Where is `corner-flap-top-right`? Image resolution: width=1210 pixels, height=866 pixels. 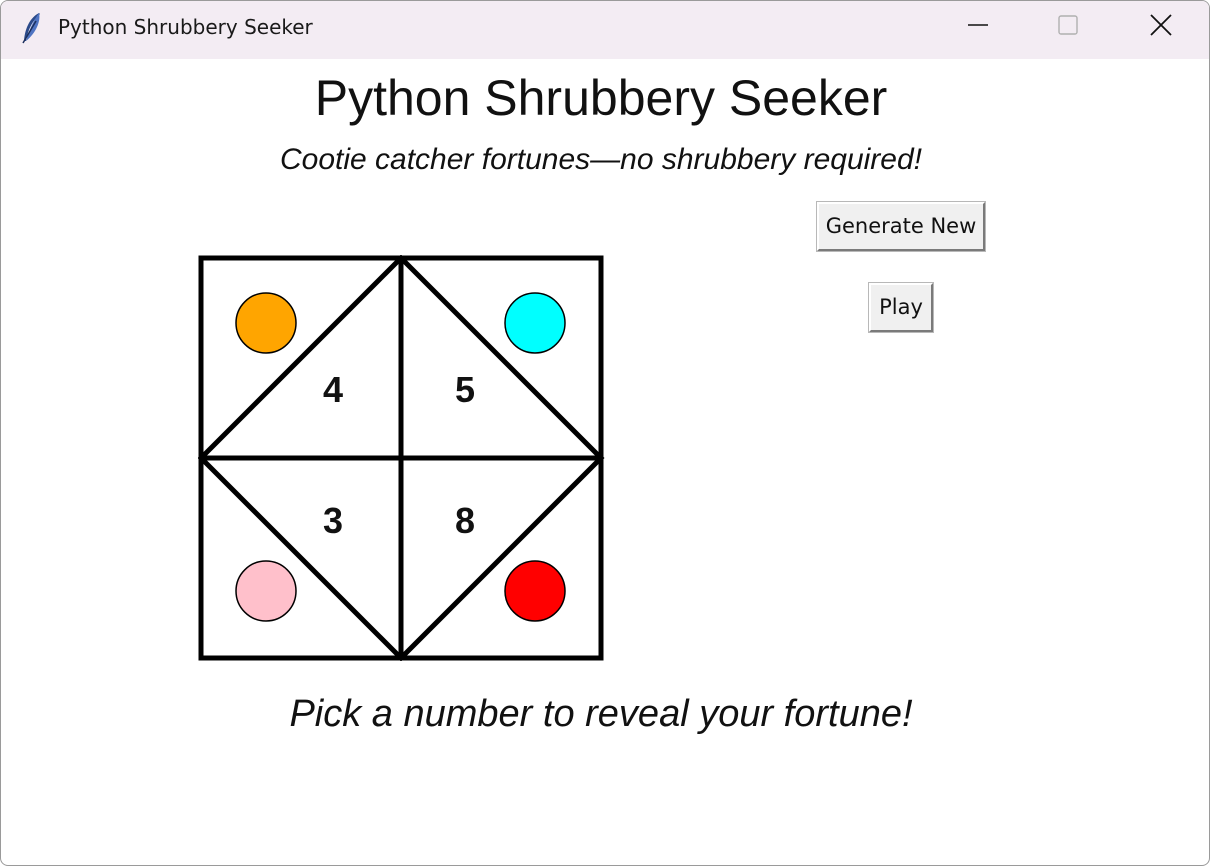
corner-flap-top-right is located at coordinates (535, 323).